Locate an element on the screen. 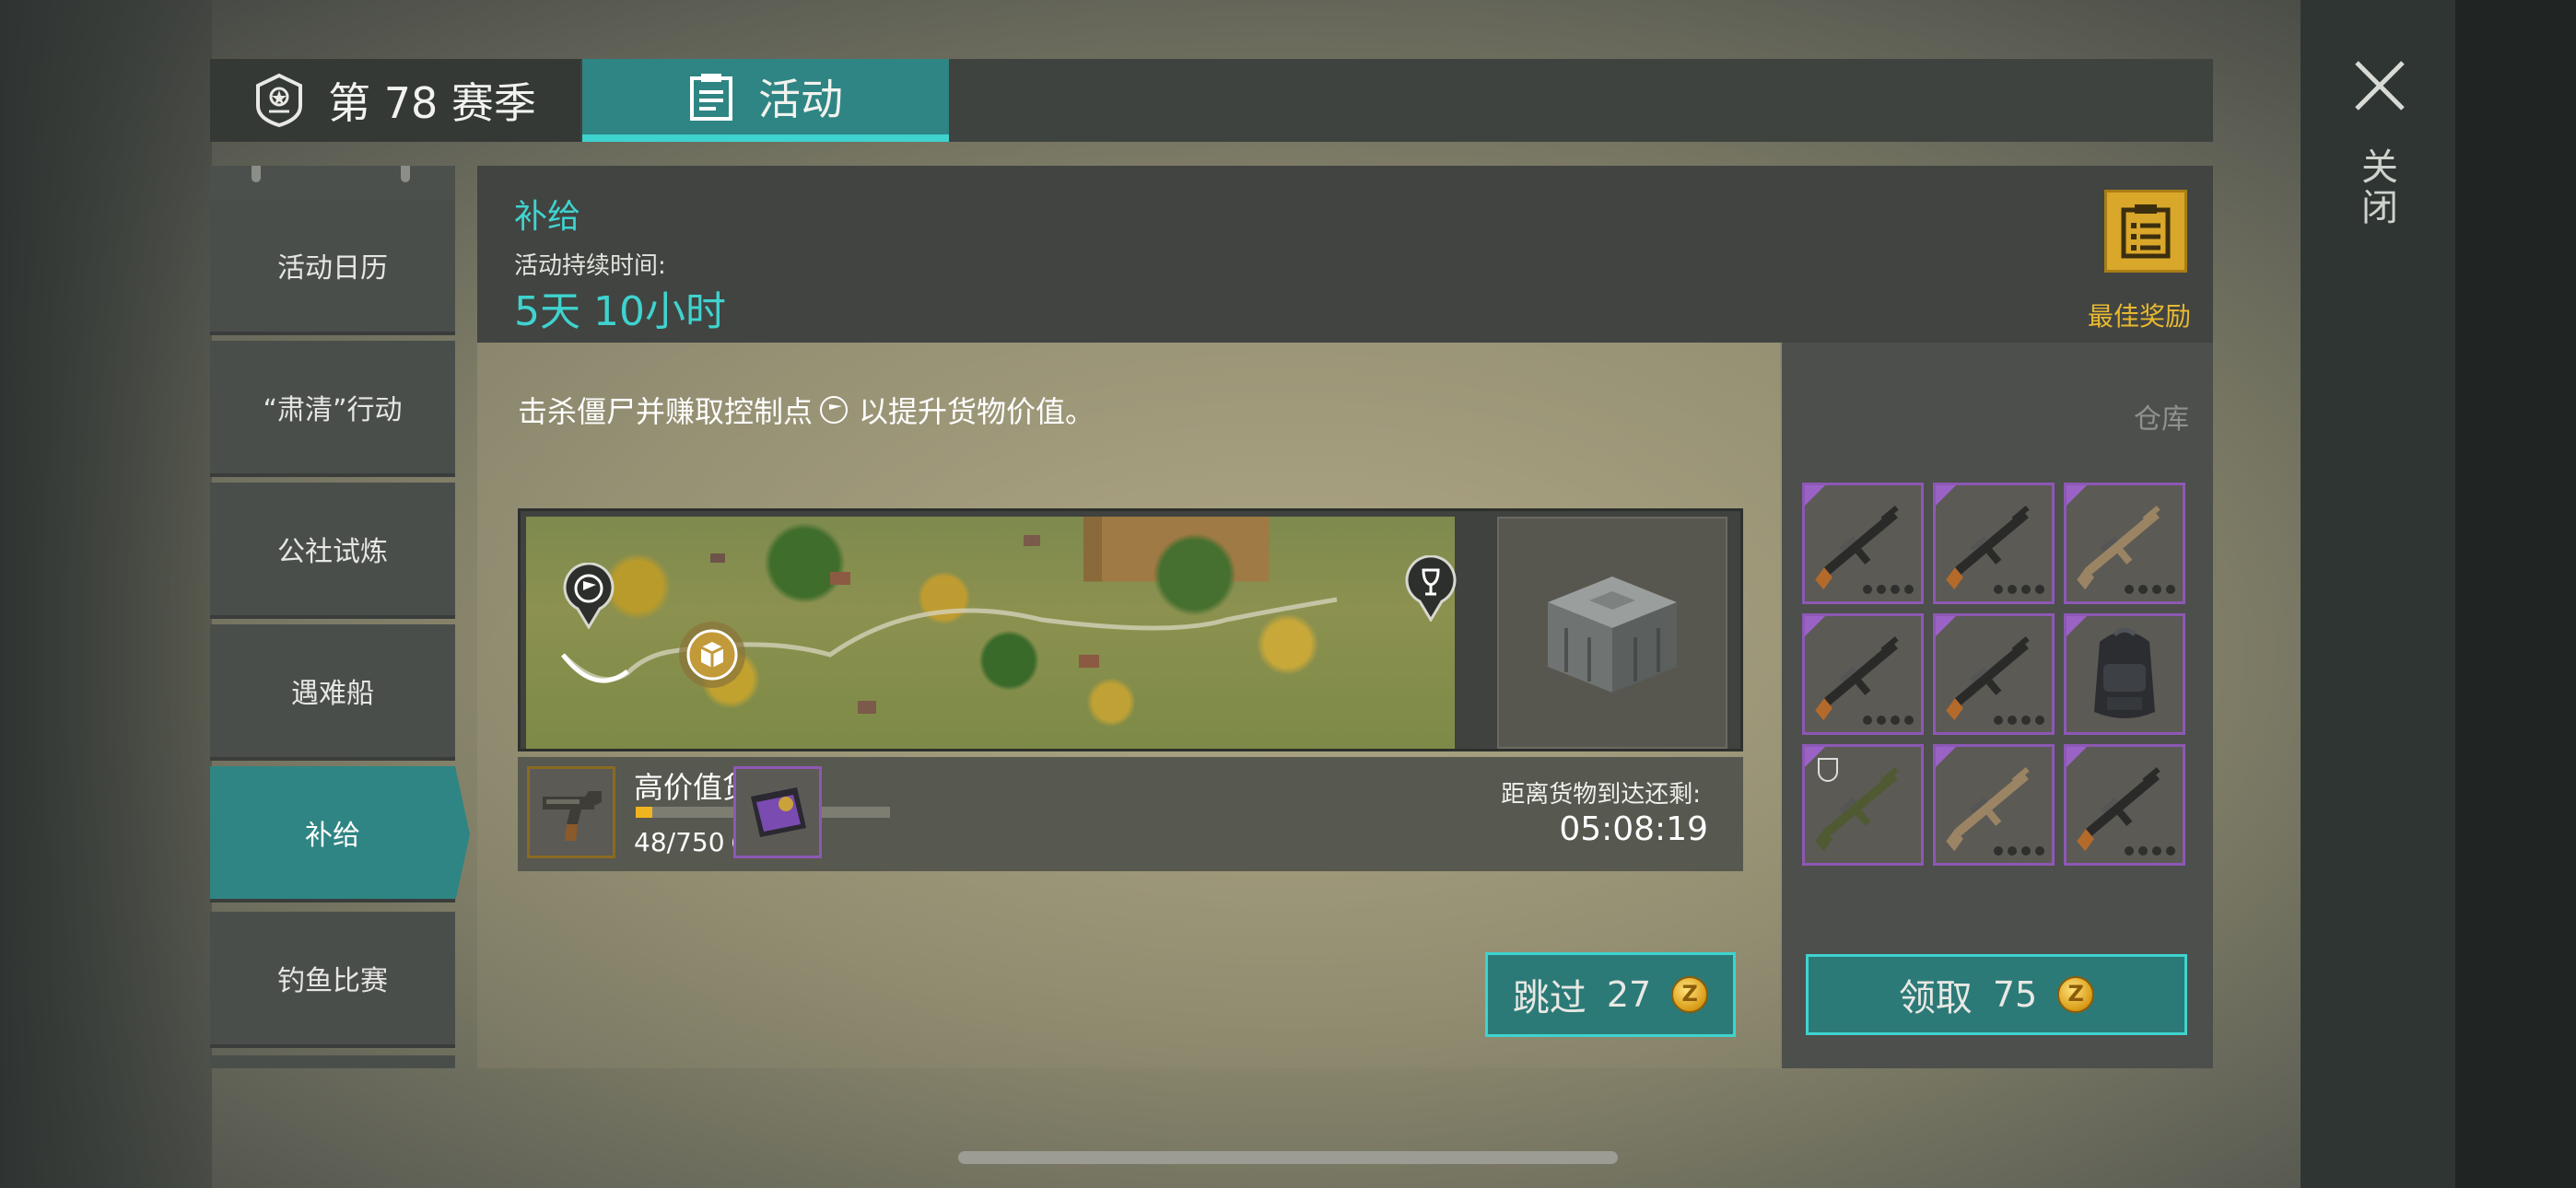 The image size is (2576, 1188). event-header: 补给 活动持续时间: 5天 10小时 最佳奖励 is located at coordinates (1345, 254).